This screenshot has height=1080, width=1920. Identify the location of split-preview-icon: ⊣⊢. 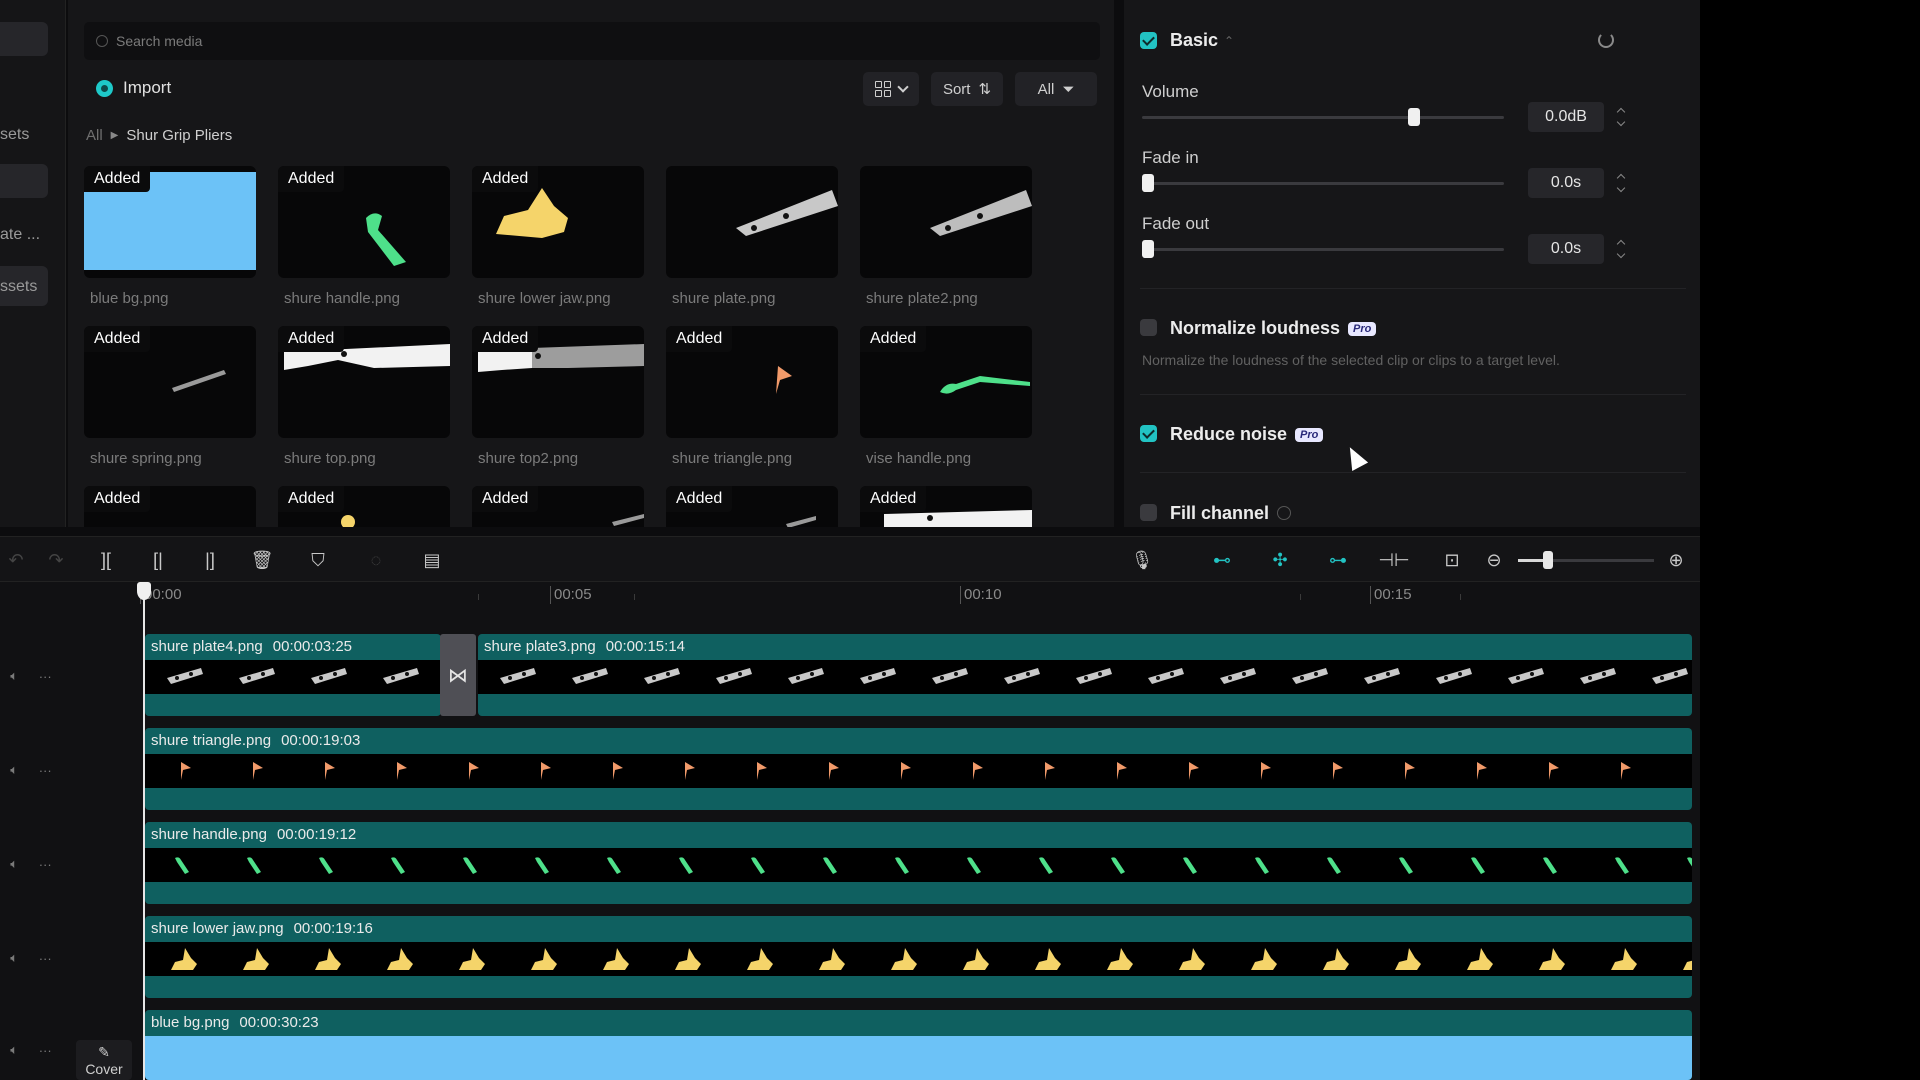
(1393, 560).